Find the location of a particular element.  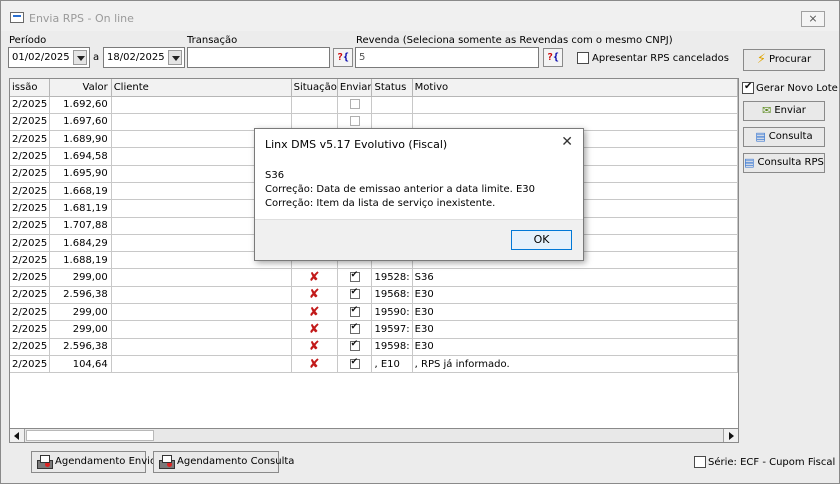

consulta-rps-label: Consulta RPS is located at coordinates (790, 162).